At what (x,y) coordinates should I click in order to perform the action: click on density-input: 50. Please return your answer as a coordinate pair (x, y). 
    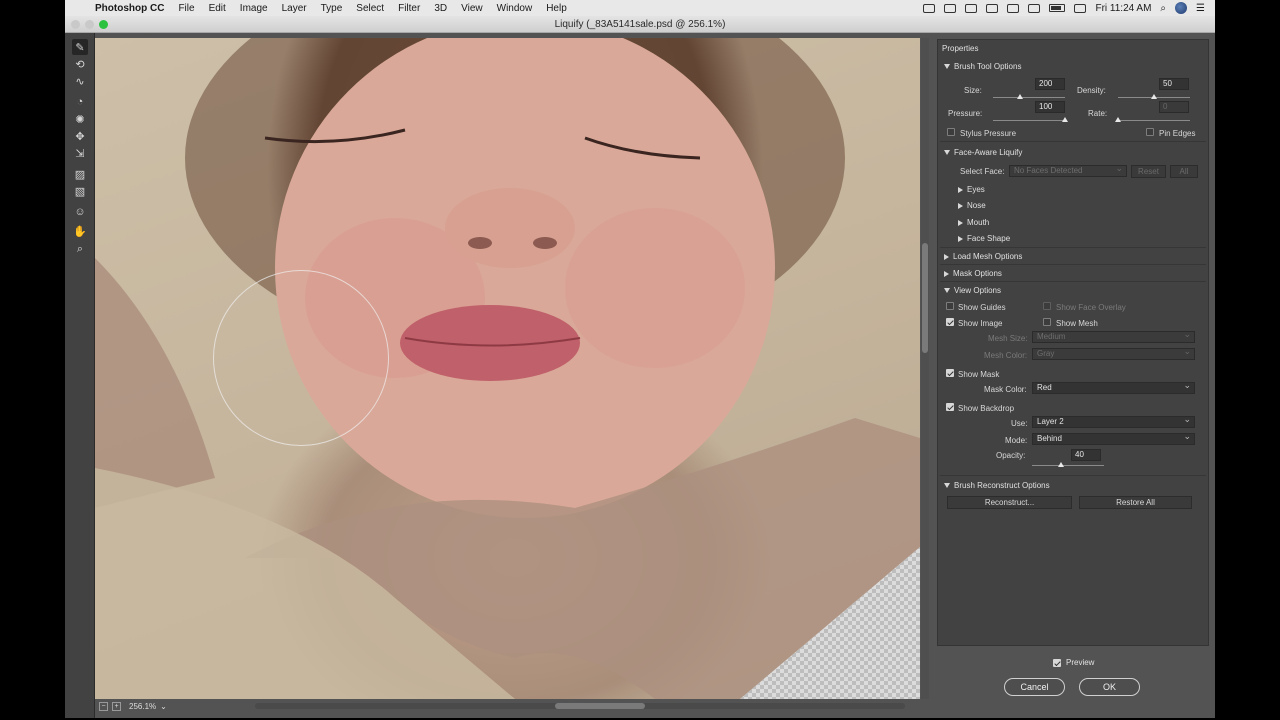
    Looking at the image, I should click on (1174, 84).